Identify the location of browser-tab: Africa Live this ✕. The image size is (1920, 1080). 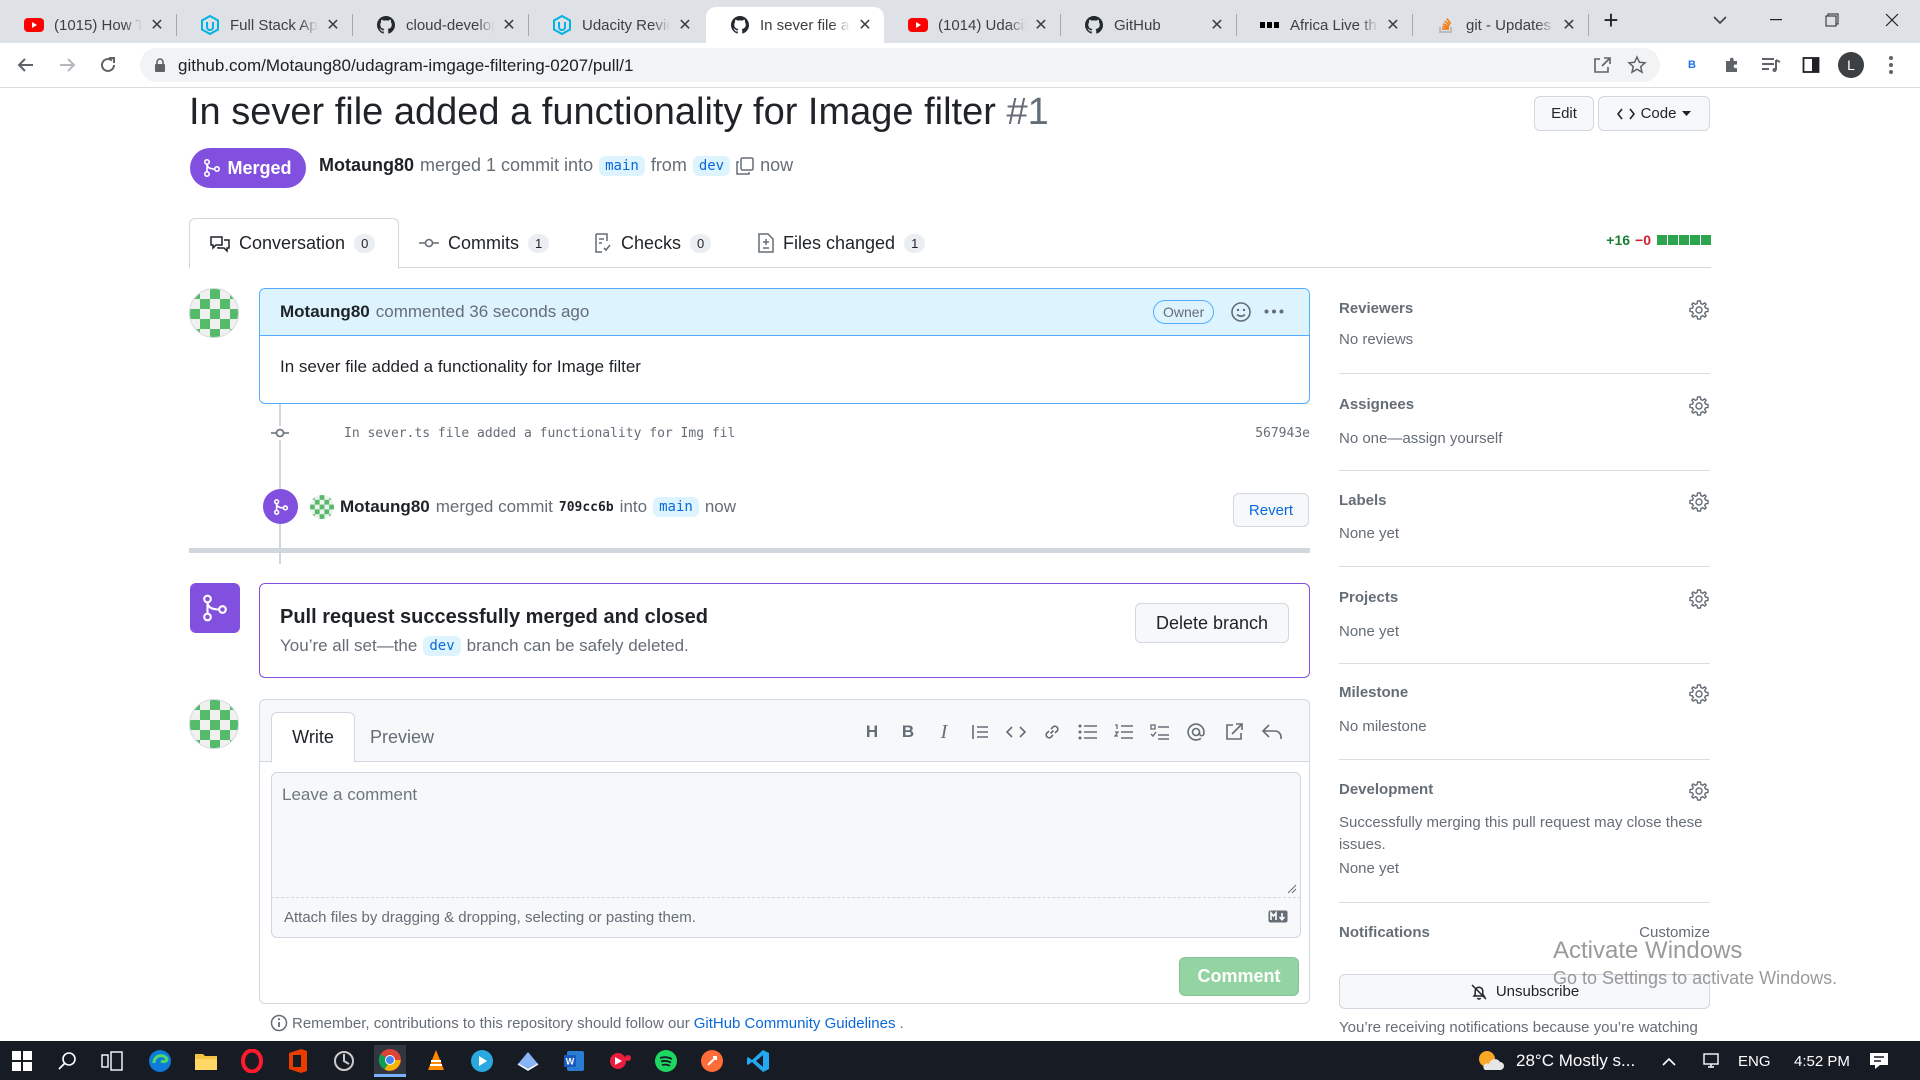
(1324, 25).